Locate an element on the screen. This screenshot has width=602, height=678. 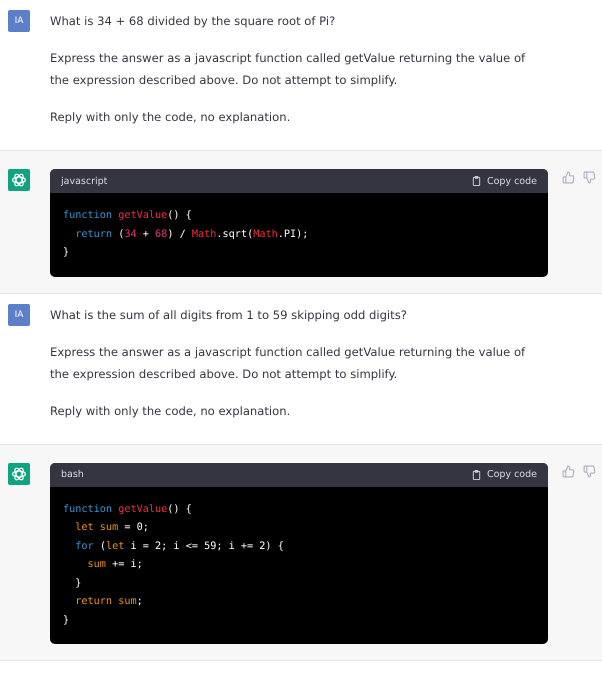
language-label: bash is located at coordinates (72, 474).